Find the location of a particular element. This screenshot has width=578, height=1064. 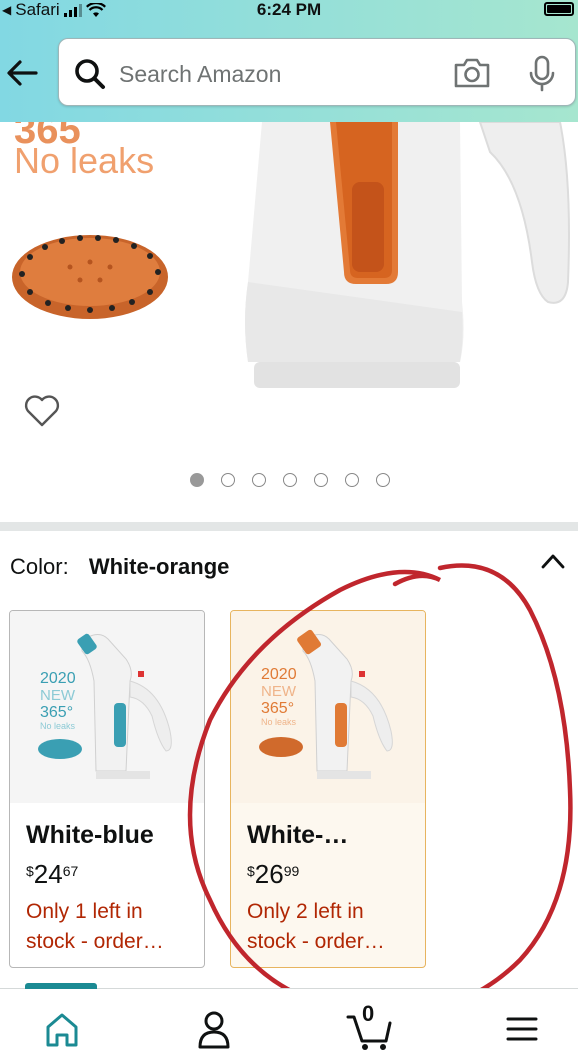

status-bar: ◀ Safari 6:24 PM is located at coordinates (289, 12).